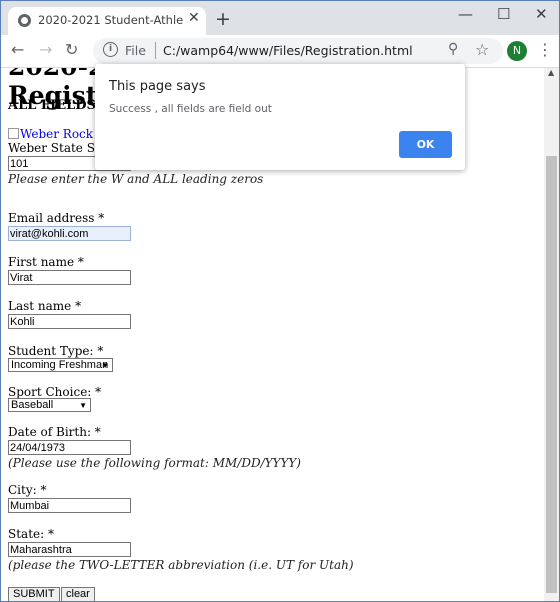 The image size is (560, 602). Describe the element at coordinates (69, 447) in the screenshot. I see `dob-input: 24/04/1973` at that location.